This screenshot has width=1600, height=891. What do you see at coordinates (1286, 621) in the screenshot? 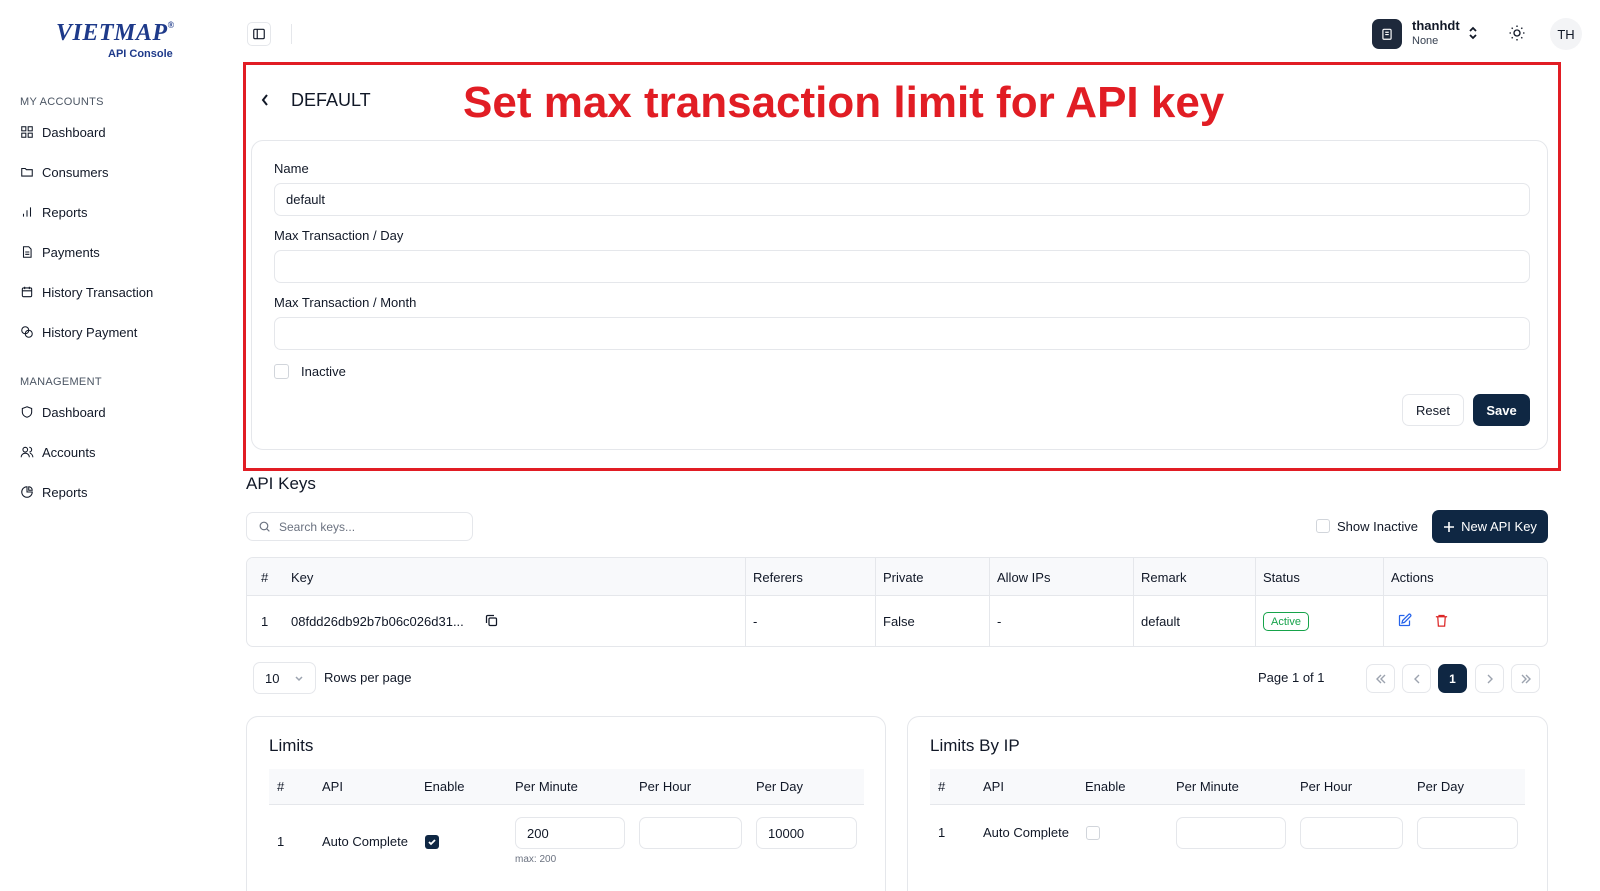
I see `status-badge: Active` at bounding box center [1286, 621].